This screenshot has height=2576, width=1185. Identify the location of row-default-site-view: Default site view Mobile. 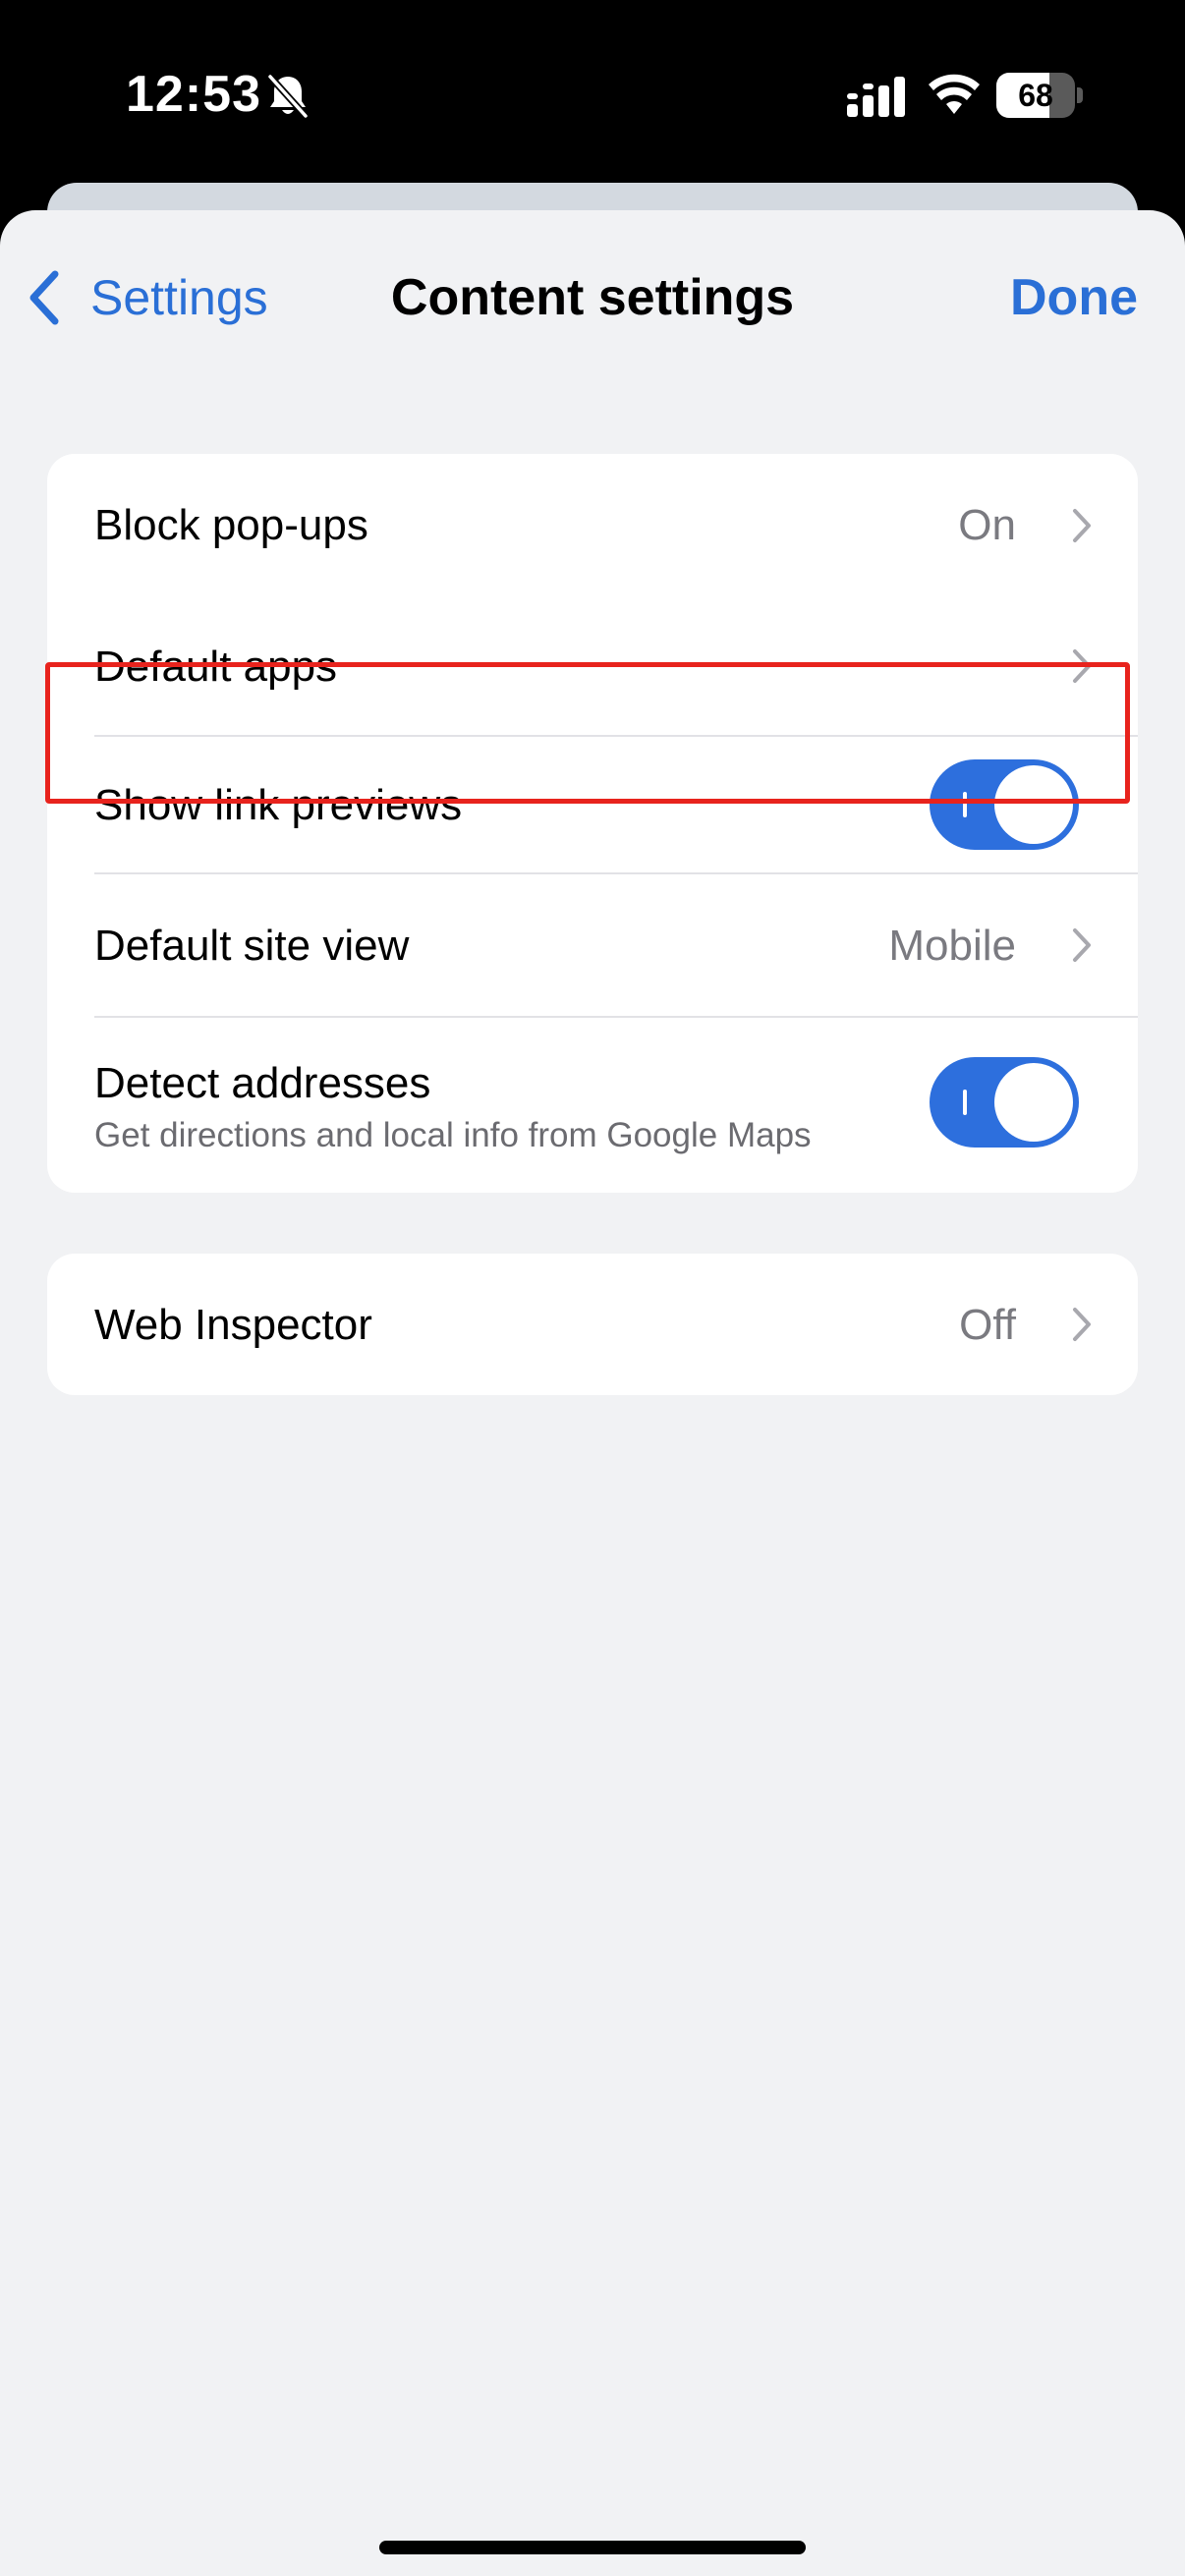
(592, 945).